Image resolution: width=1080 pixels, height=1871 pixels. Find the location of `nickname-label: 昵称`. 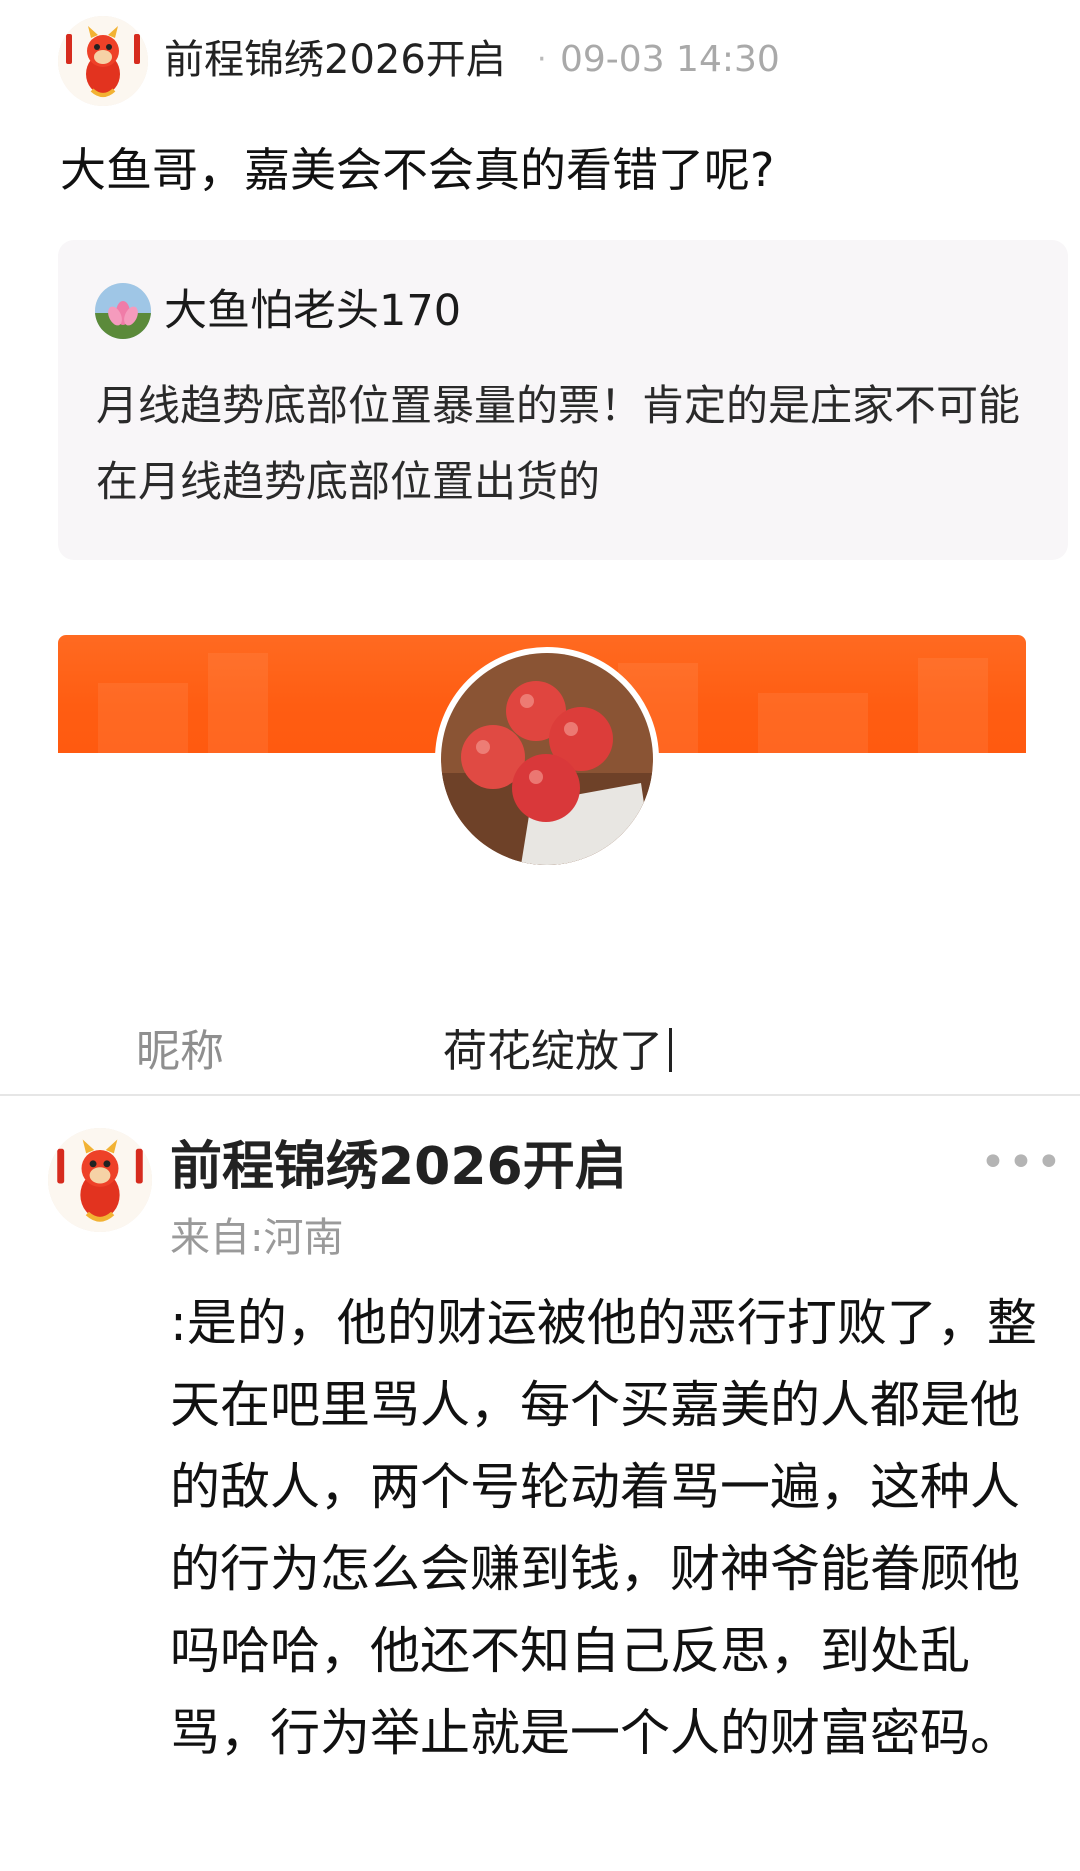

nickname-label: 昵称 is located at coordinates (180, 1051).